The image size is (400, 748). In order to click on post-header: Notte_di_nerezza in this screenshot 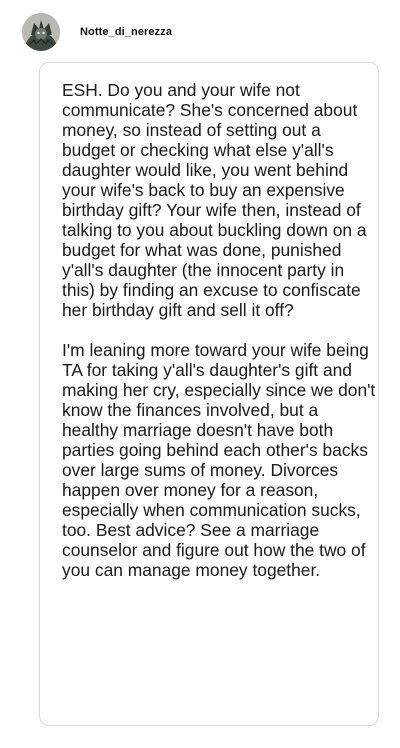, I will do `click(97, 32)`.